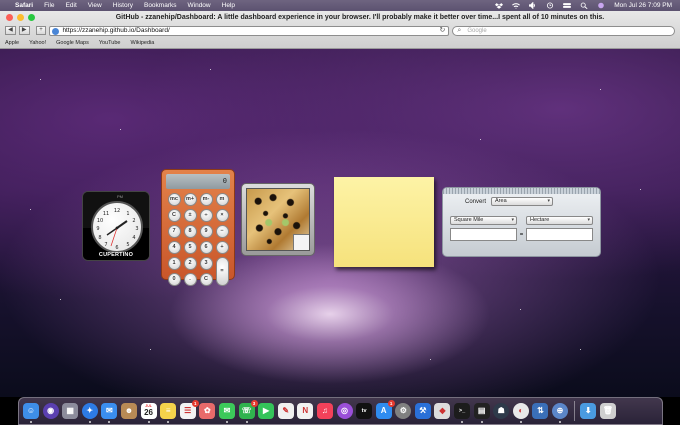 Image resolution: width=680 pixels, height=425 pixels. Describe the element at coordinates (199, 5) in the screenshot. I see `menu-window: Window` at that location.